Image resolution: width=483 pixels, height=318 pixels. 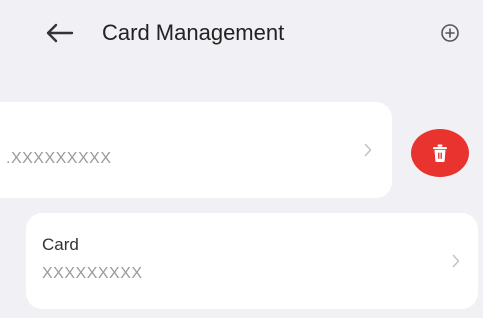 I want to click on back-button, so click(x=59, y=33).